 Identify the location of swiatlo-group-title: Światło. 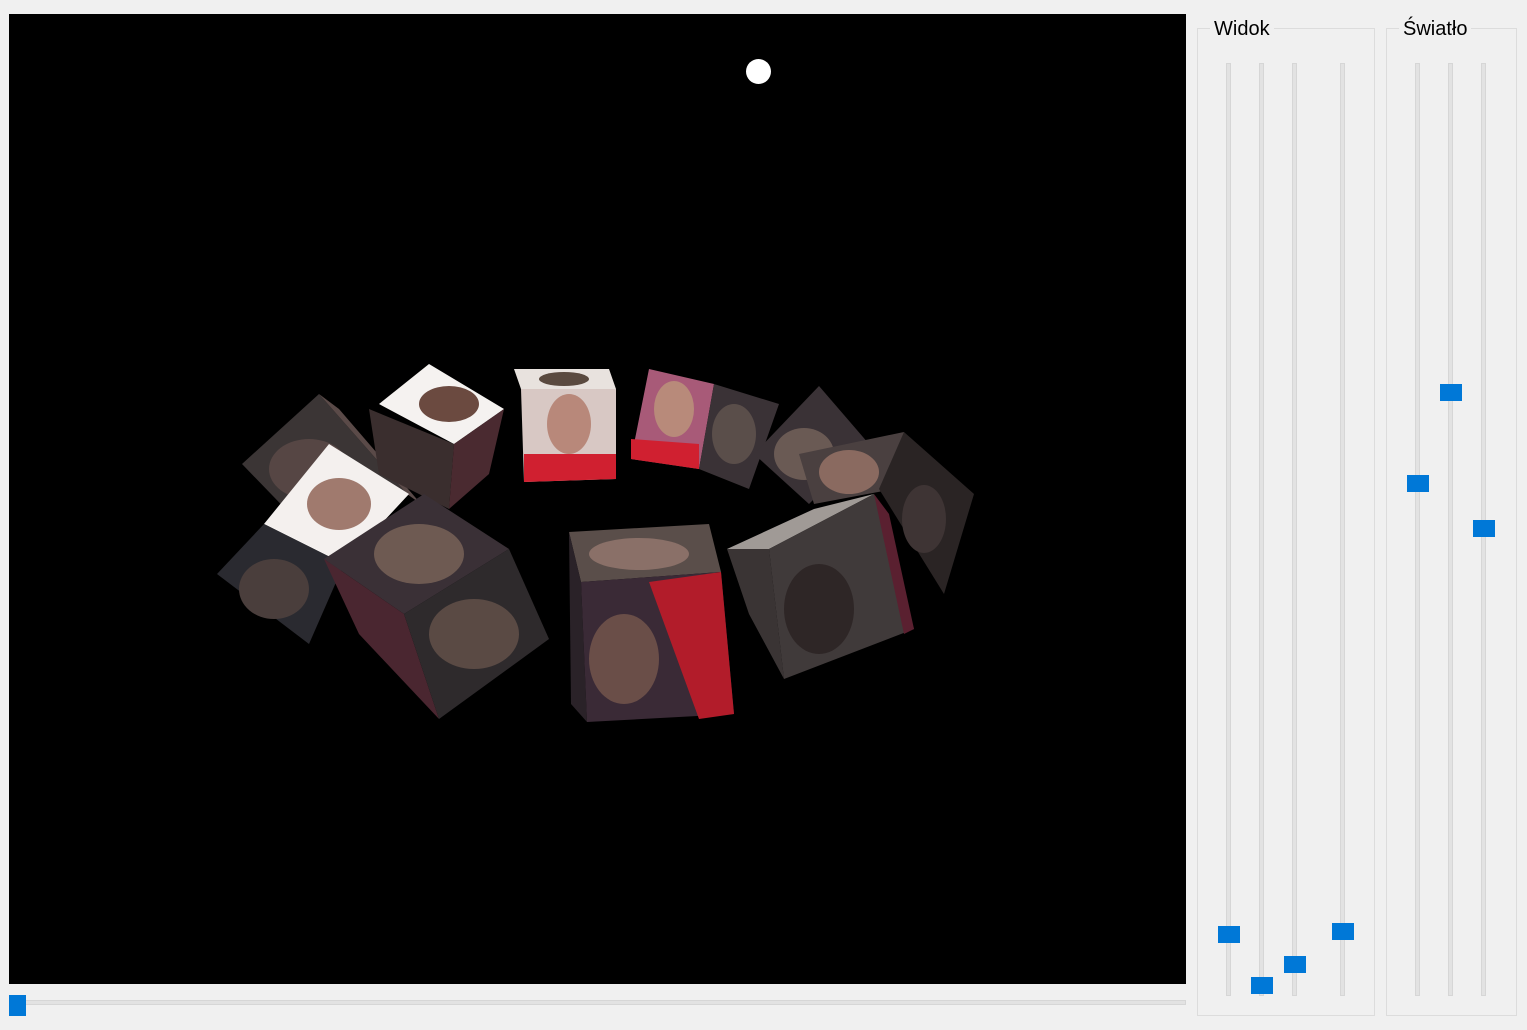
(1435, 29).